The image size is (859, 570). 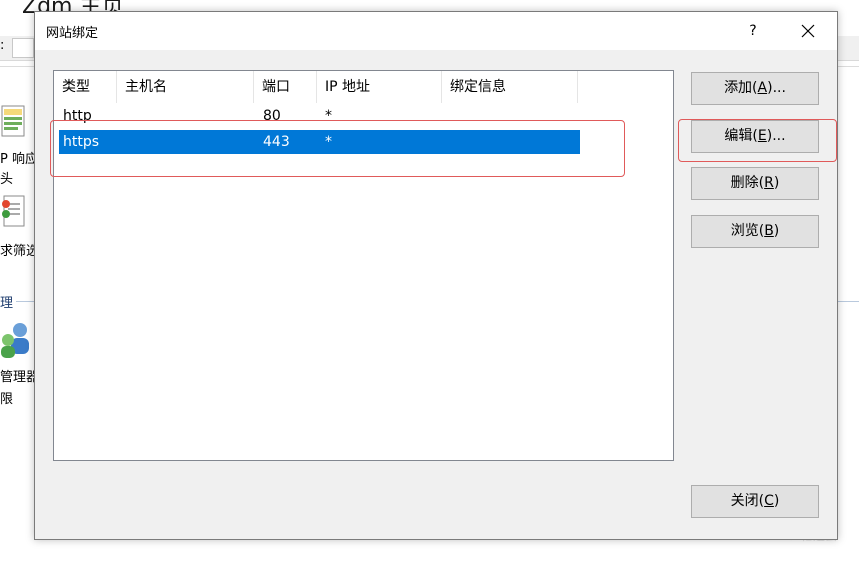 I want to click on feature-label: 限, so click(x=7, y=399).